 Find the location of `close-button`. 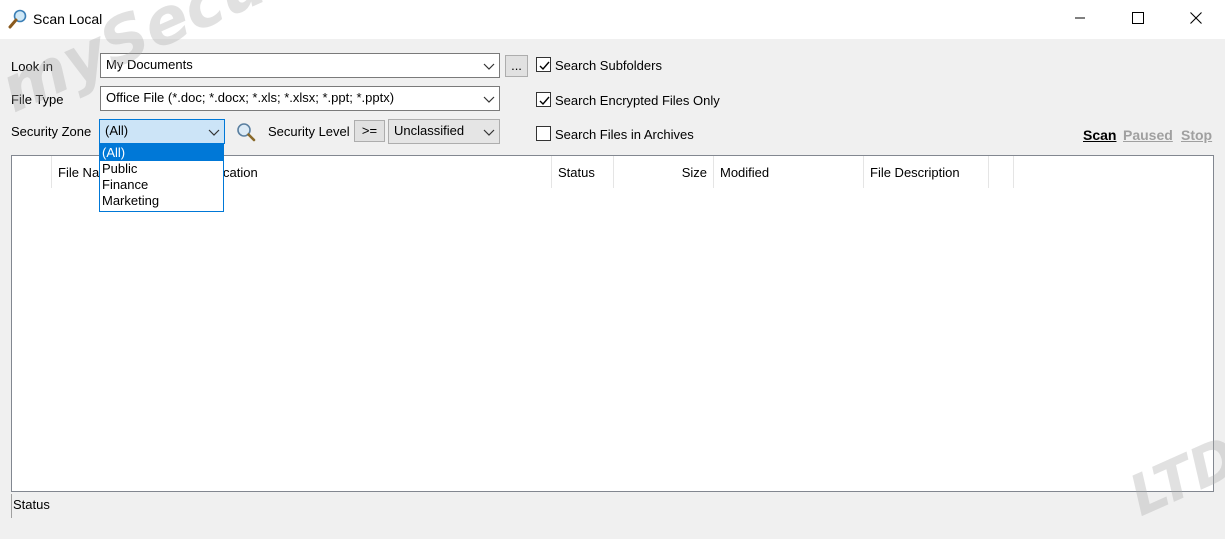

close-button is located at coordinates (1196, 19).